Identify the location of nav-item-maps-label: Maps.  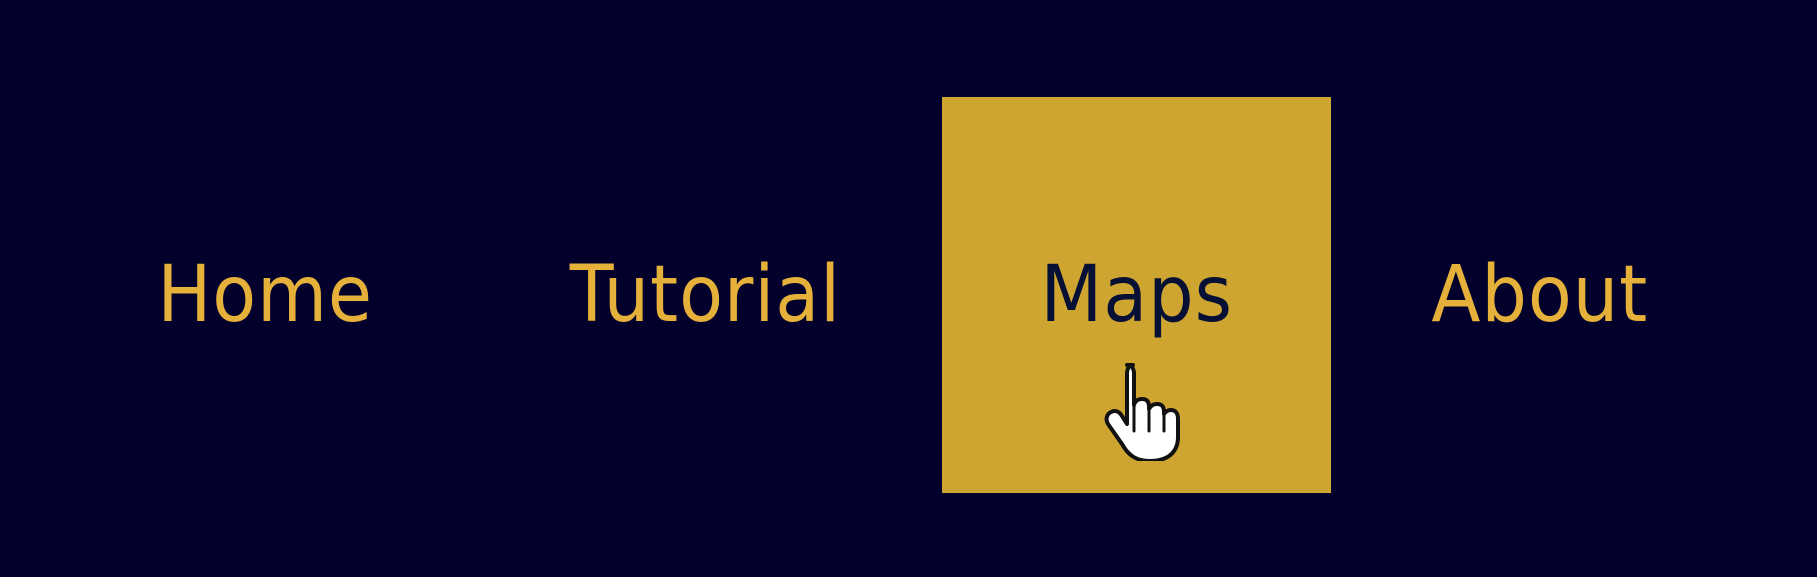
(1136, 295).